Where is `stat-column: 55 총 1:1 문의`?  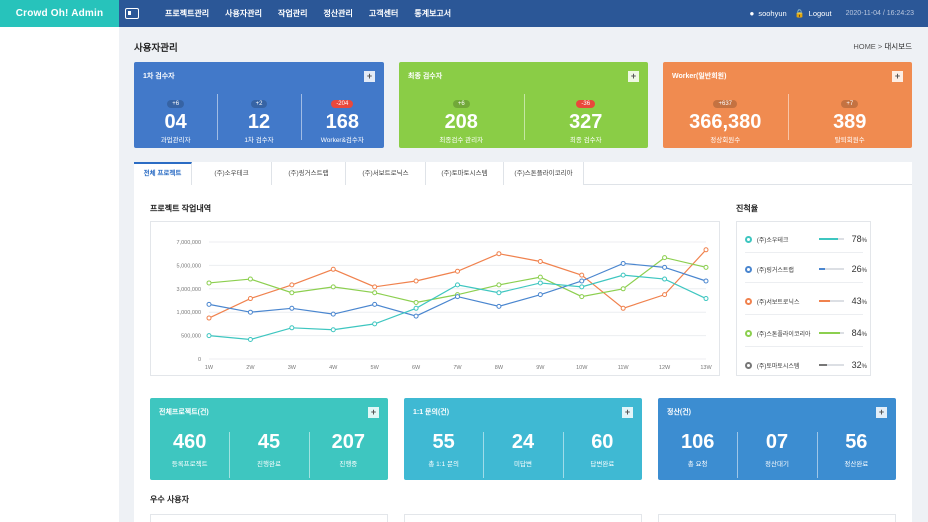 stat-column: 55 총 1:1 문의 is located at coordinates (443, 449).